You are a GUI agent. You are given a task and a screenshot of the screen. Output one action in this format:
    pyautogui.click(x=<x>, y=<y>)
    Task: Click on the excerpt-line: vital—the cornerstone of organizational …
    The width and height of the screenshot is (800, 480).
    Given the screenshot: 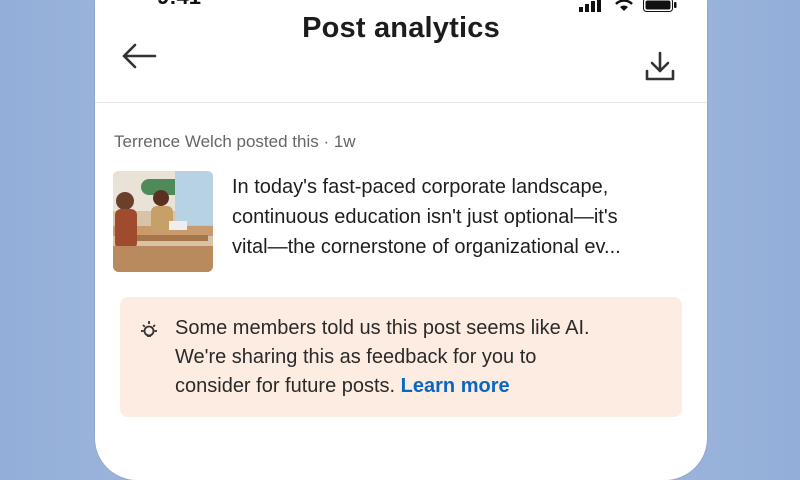 What is the action you would take?
    pyautogui.click(x=426, y=247)
    